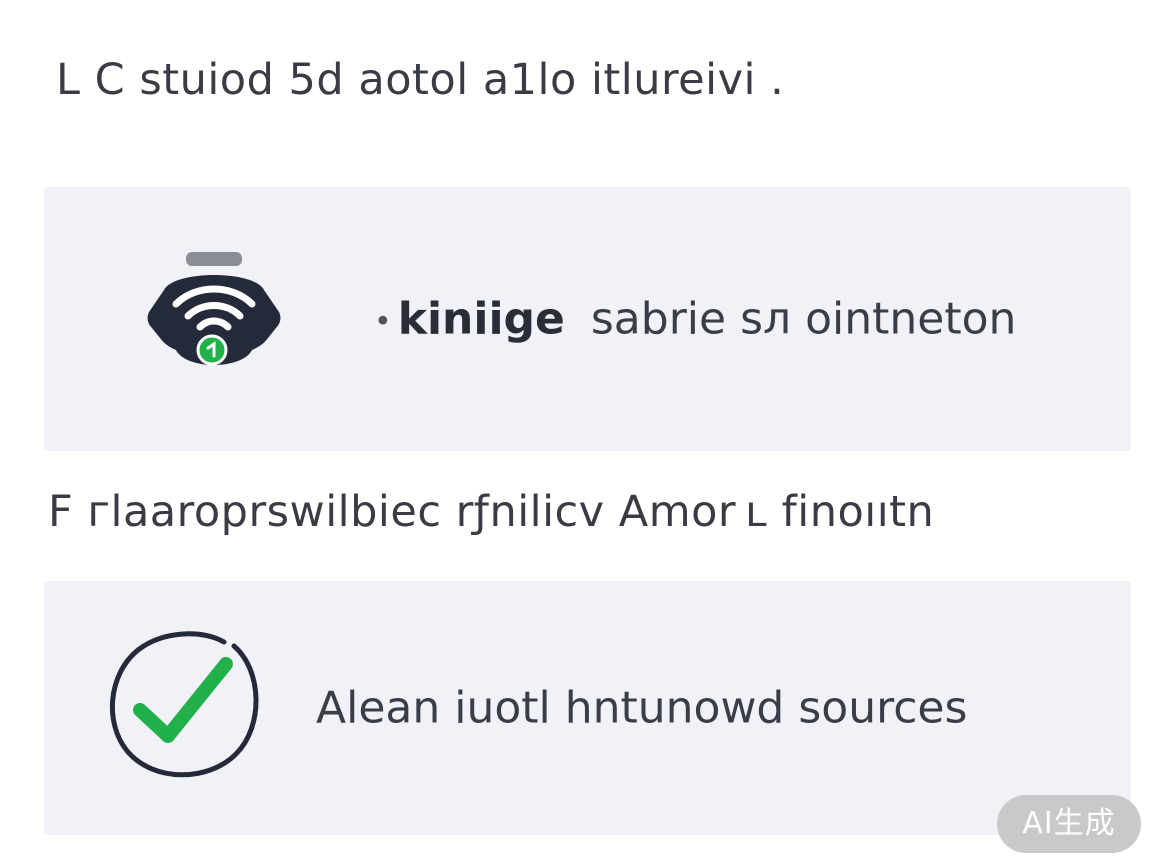 This screenshot has height=864, width=1152. Describe the element at coordinates (1069, 824) in the screenshot. I see `ai-generated-badge: AI生成` at that location.